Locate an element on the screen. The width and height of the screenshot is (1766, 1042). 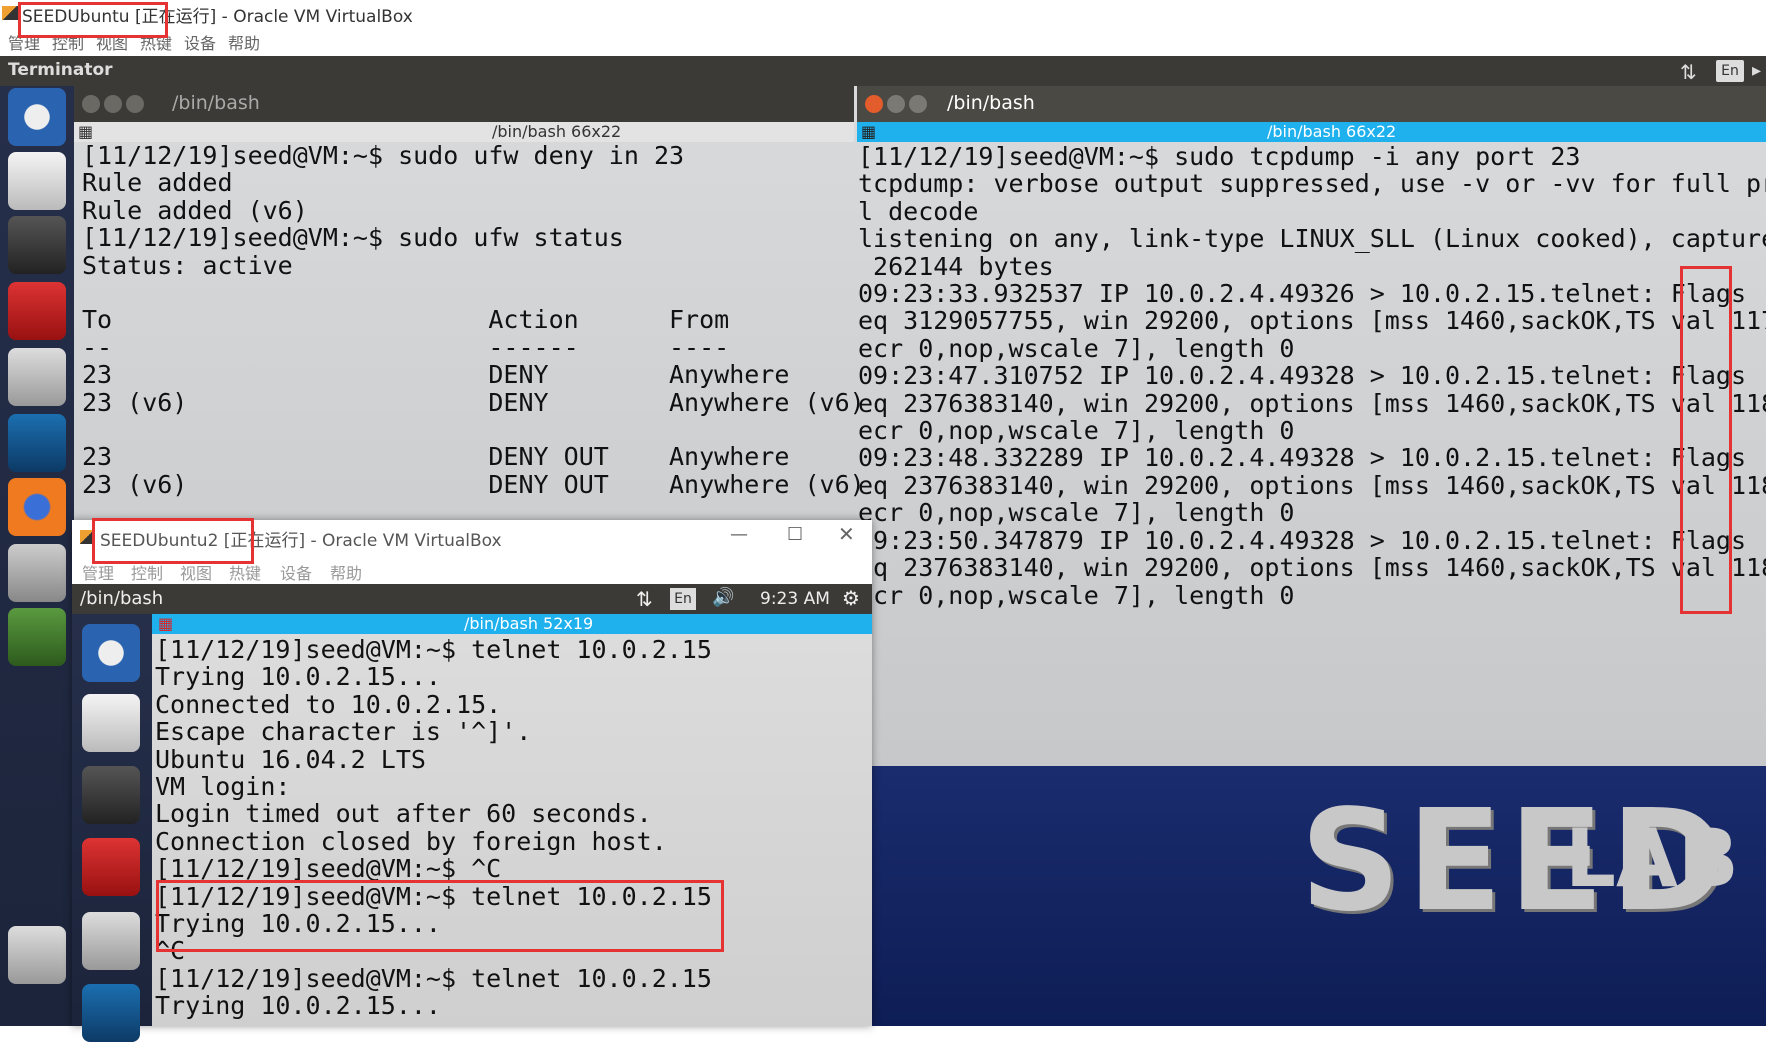
ubuntu-top-panel: Terminator ⇅ En ▸ is located at coordinates (883, 71).